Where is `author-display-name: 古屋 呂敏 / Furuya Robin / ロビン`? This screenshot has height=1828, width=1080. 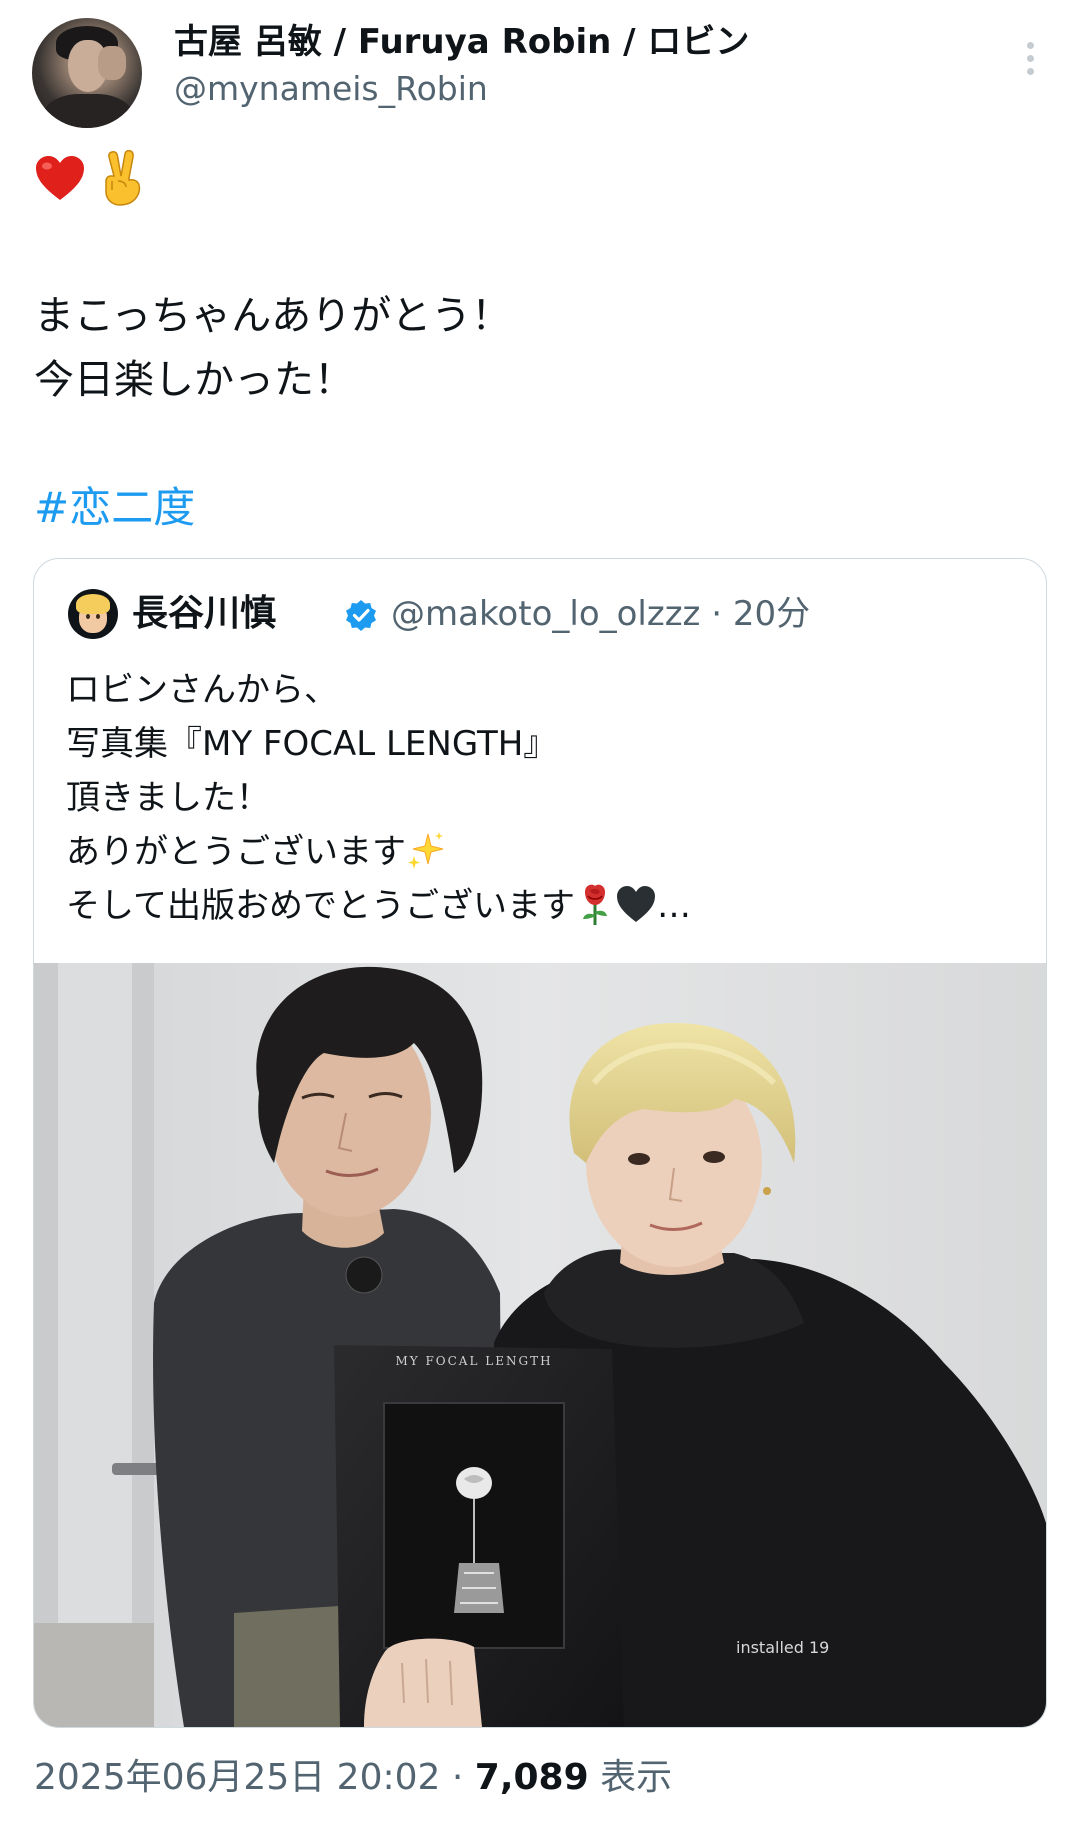
author-display-name: 古屋 呂敏 / Furuya Robin / ロビン is located at coordinates (461, 42).